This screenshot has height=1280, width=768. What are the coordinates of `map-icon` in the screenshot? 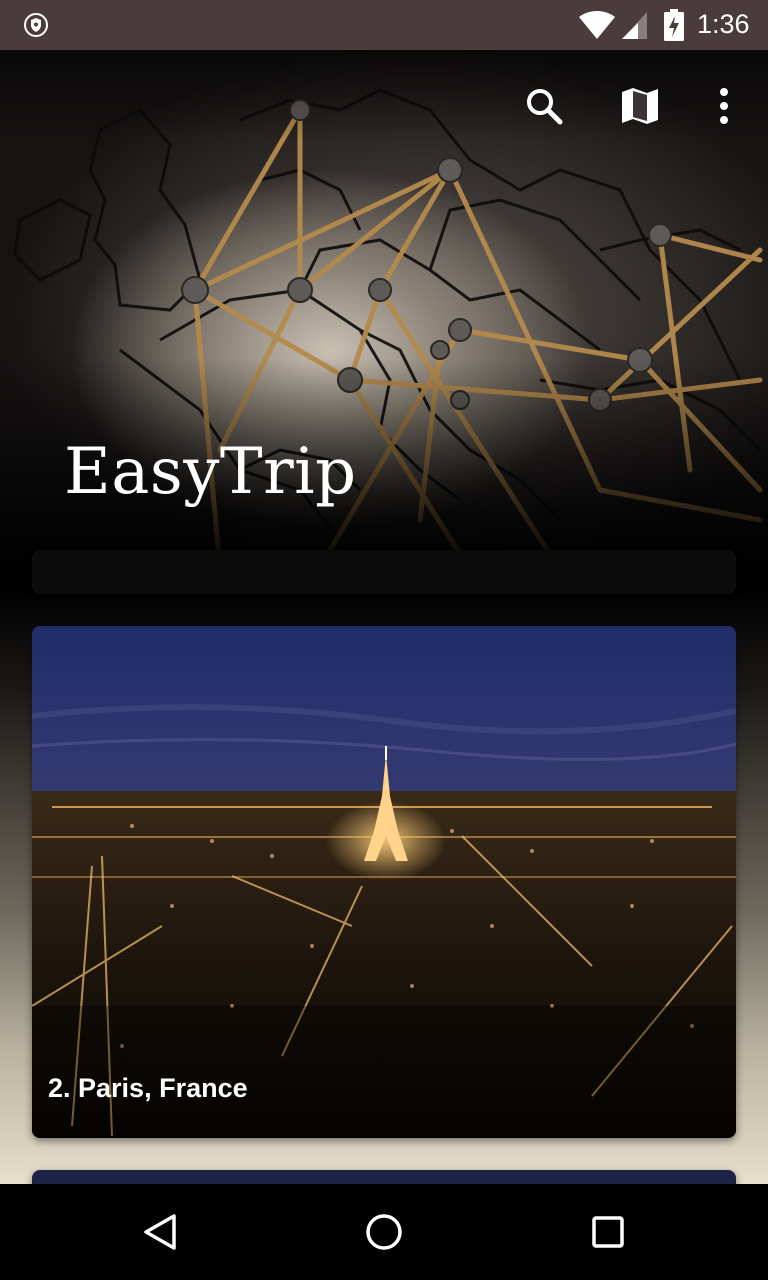 It's located at (640, 106).